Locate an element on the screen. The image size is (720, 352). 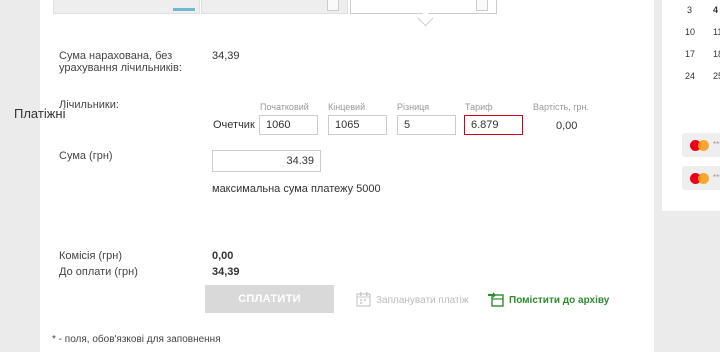
calendar-day: 3 is located at coordinates (689, 10).